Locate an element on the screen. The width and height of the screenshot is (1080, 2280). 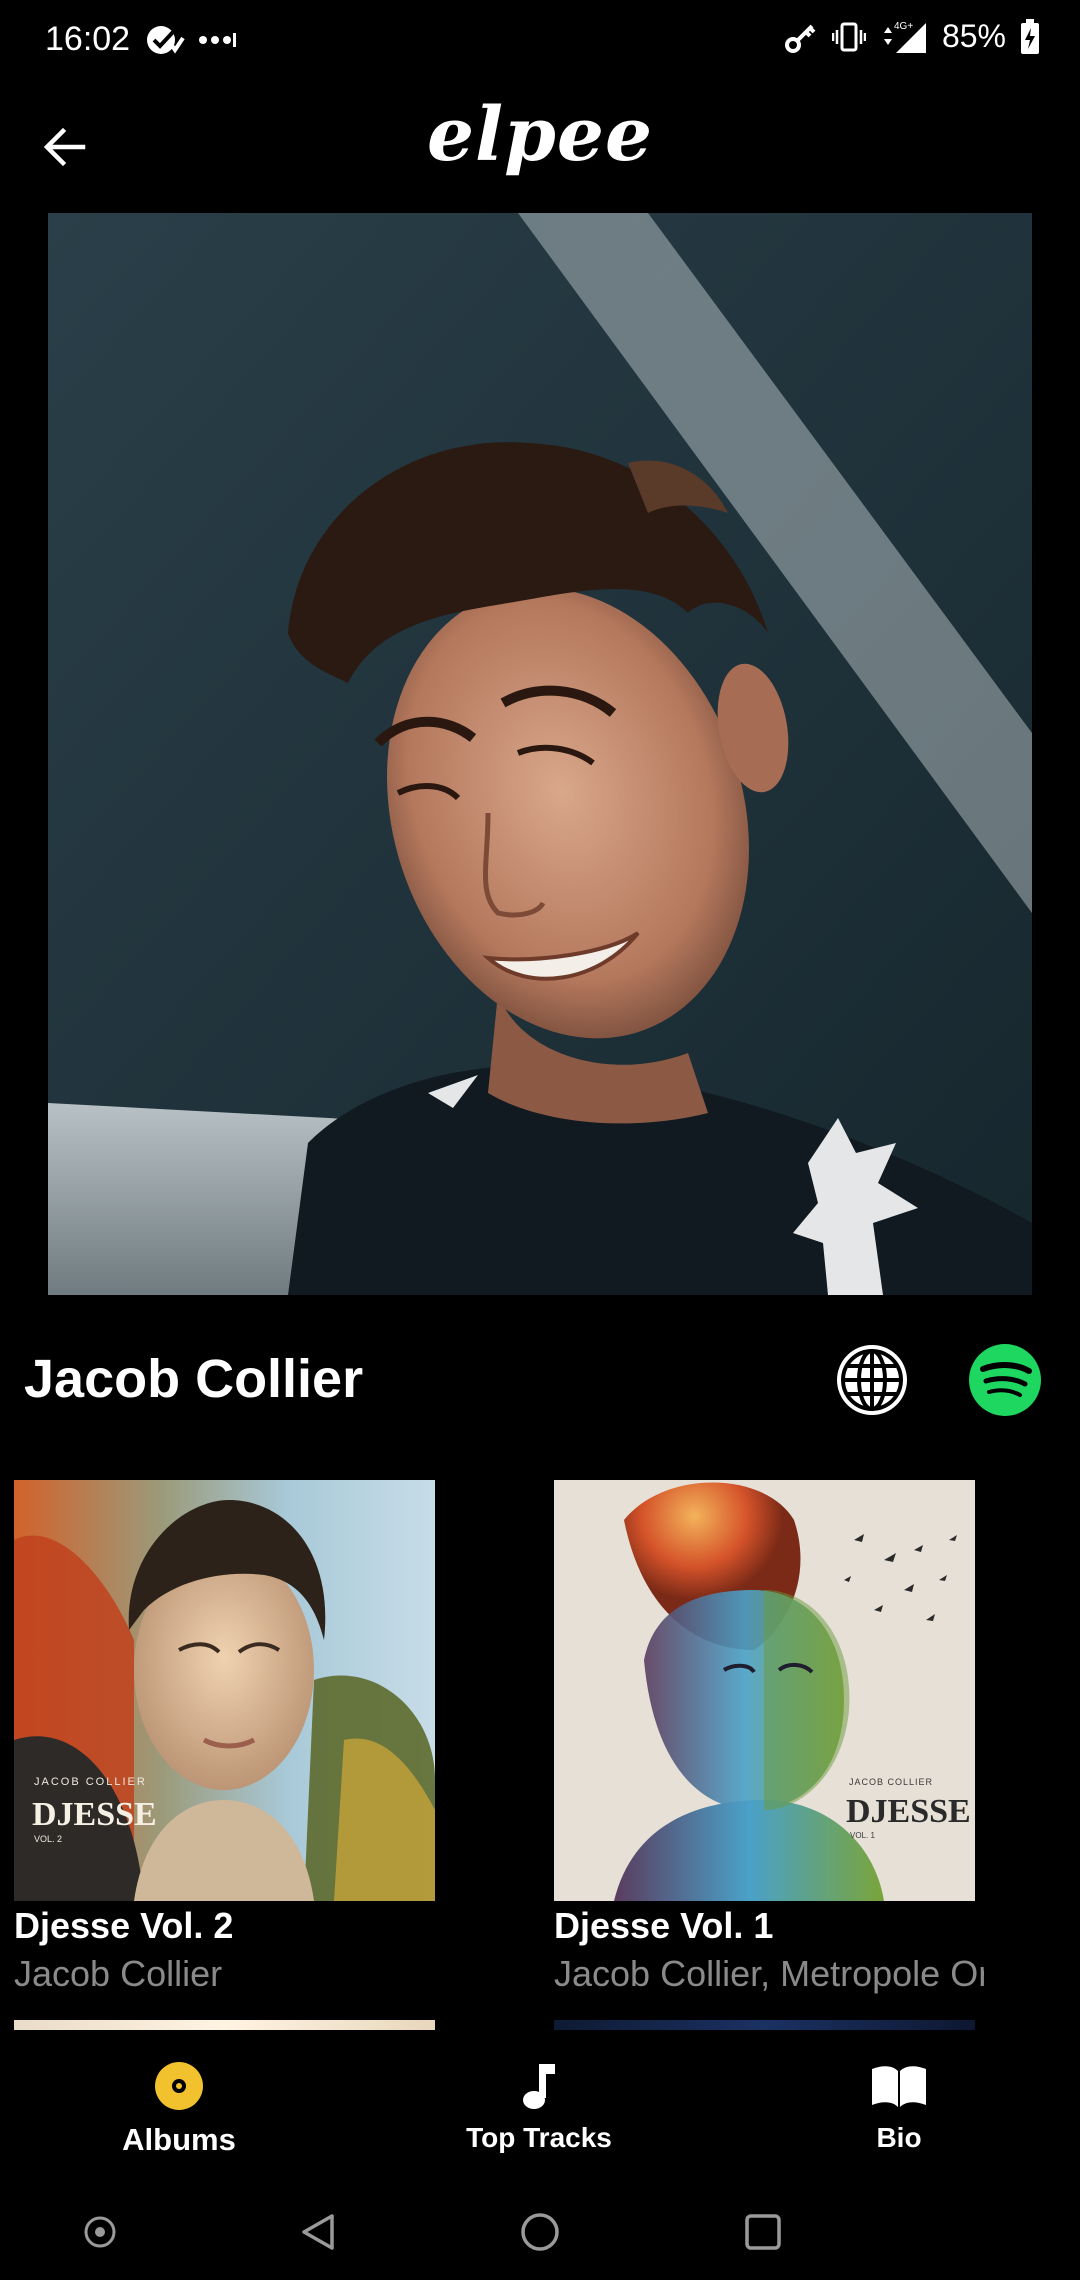
battery-charging-icon is located at coordinates (1030, 36).